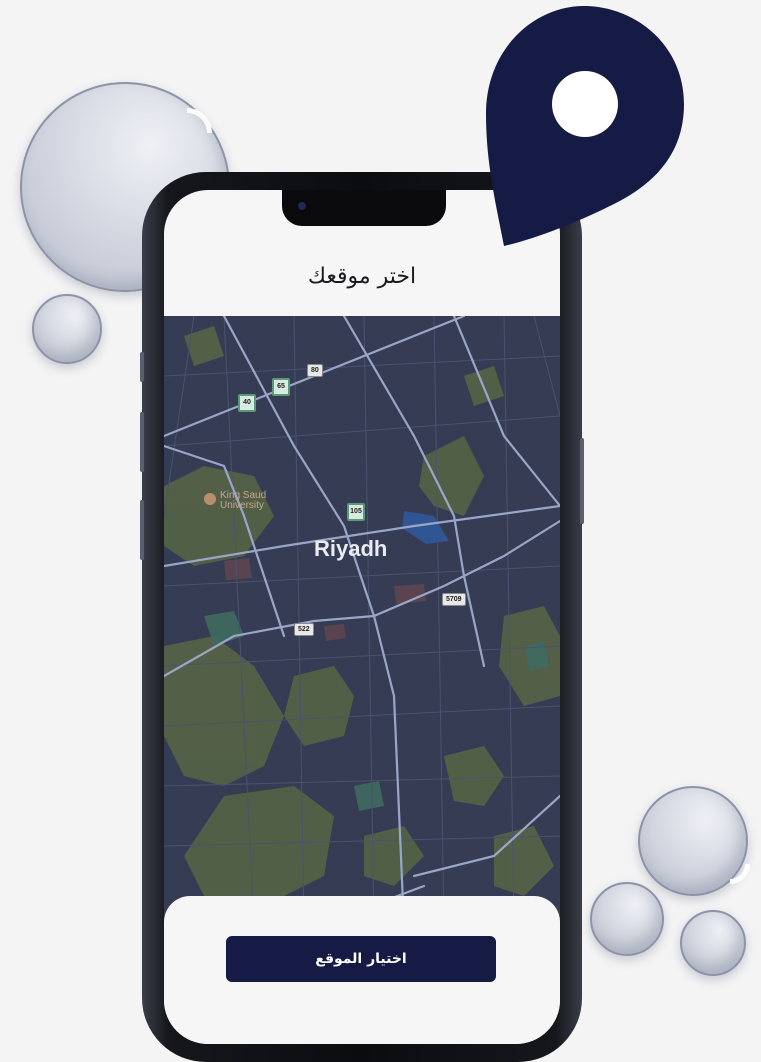 The image size is (761, 1062). I want to click on decor-bubble-right-small, so click(713, 943).